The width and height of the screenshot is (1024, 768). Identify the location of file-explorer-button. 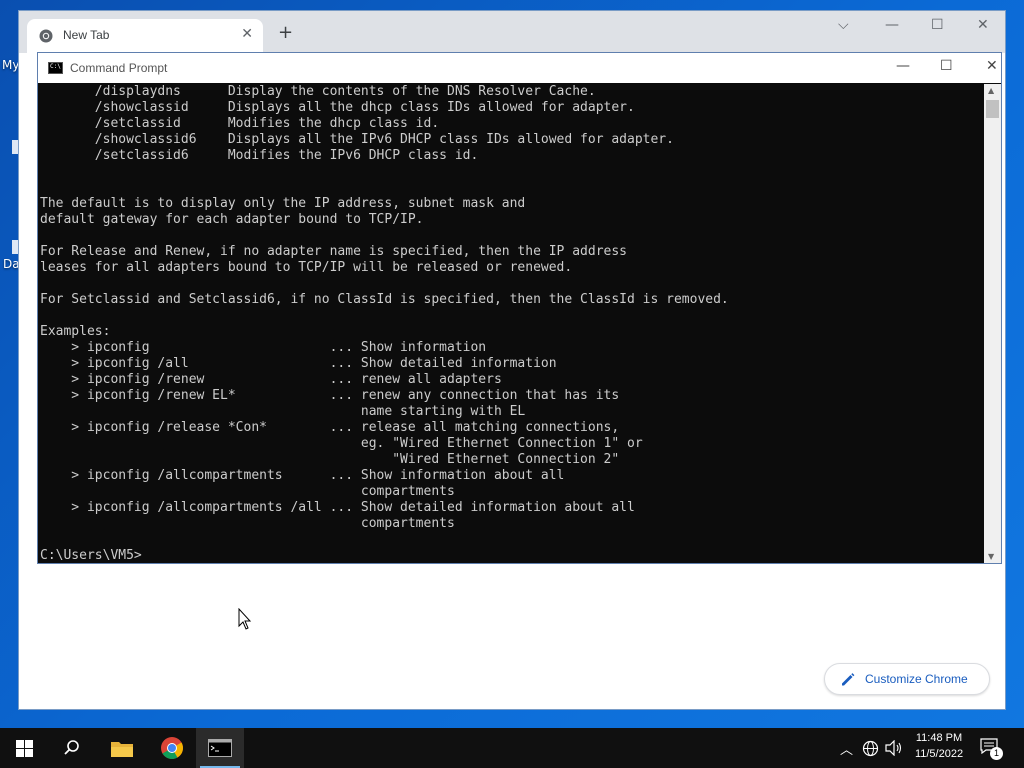
(122, 748).